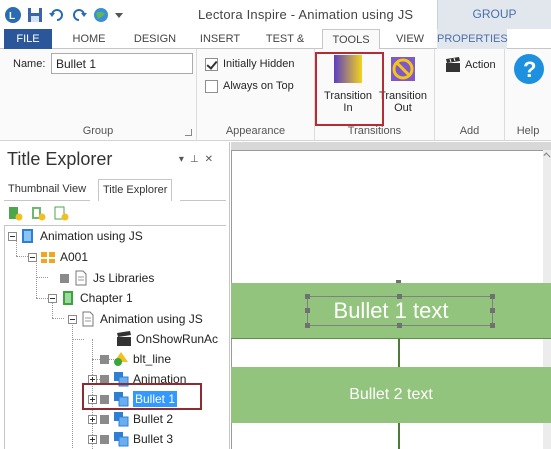 This screenshot has height=449, width=551. Describe the element at coordinates (453, 64) in the screenshot. I see `clapperboard-icon` at that location.